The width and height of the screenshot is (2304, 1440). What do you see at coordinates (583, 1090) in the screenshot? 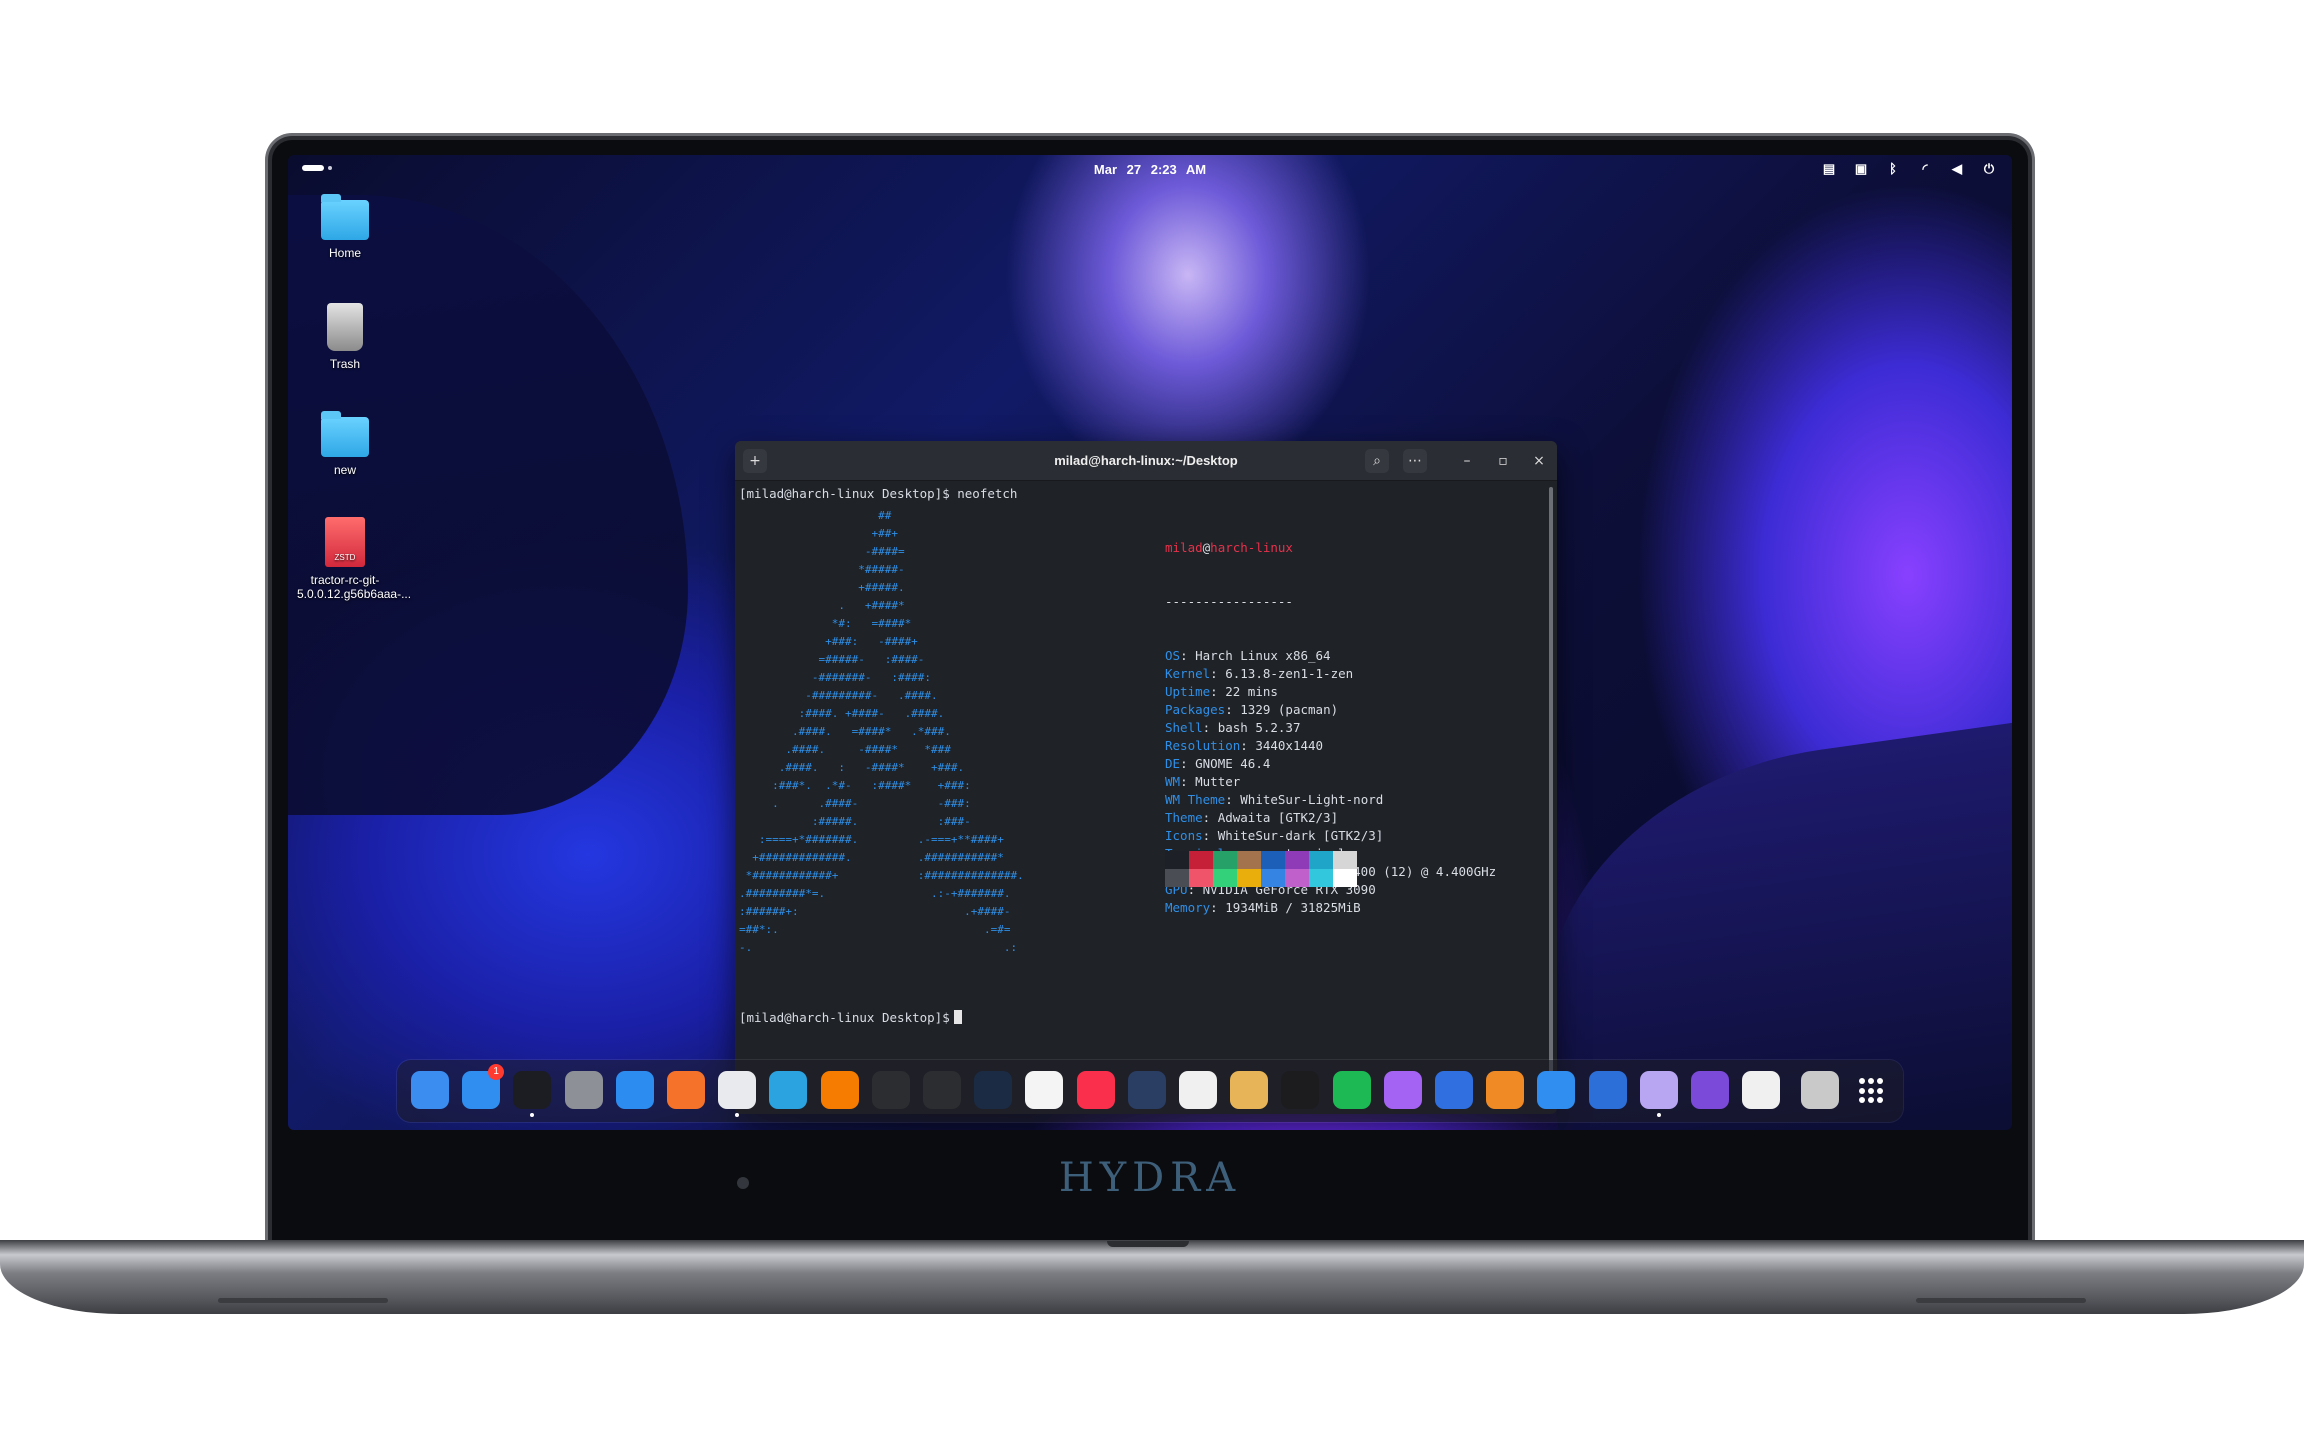
I see `settings-icon` at bounding box center [583, 1090].